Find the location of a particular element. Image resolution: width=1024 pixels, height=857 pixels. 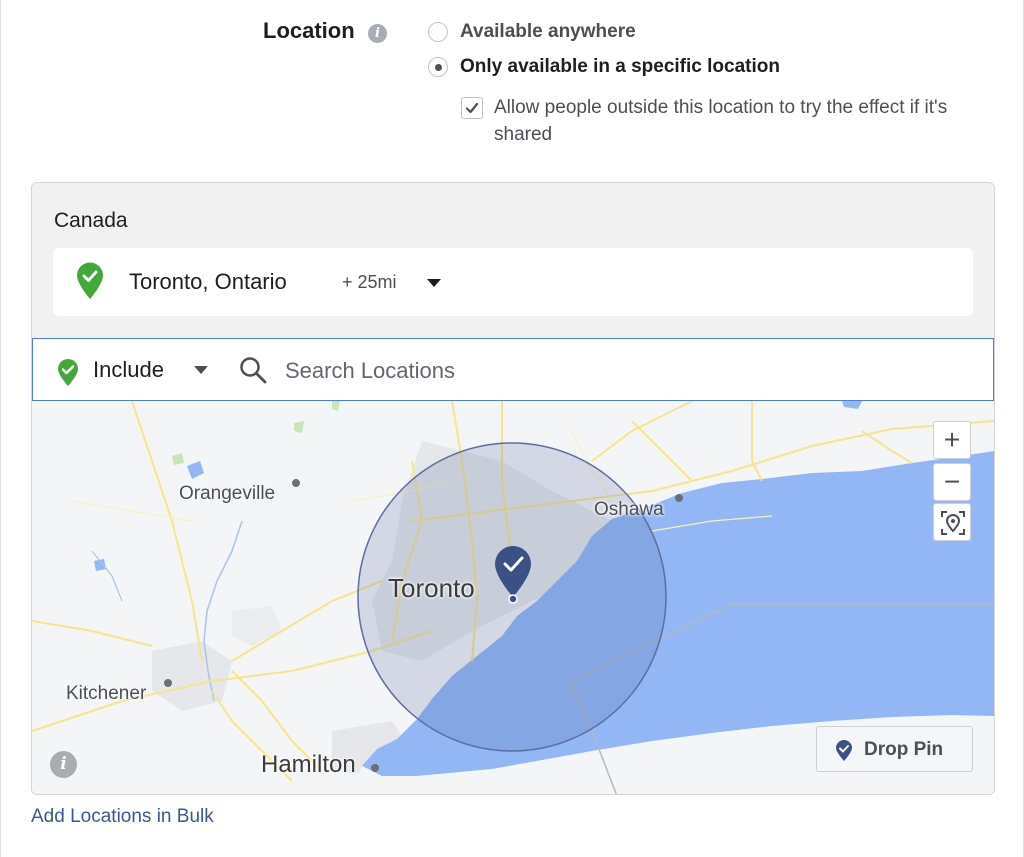

add-locations-in-bulk-link: Add Locations in Bulk is located at coordinates (122, 817).